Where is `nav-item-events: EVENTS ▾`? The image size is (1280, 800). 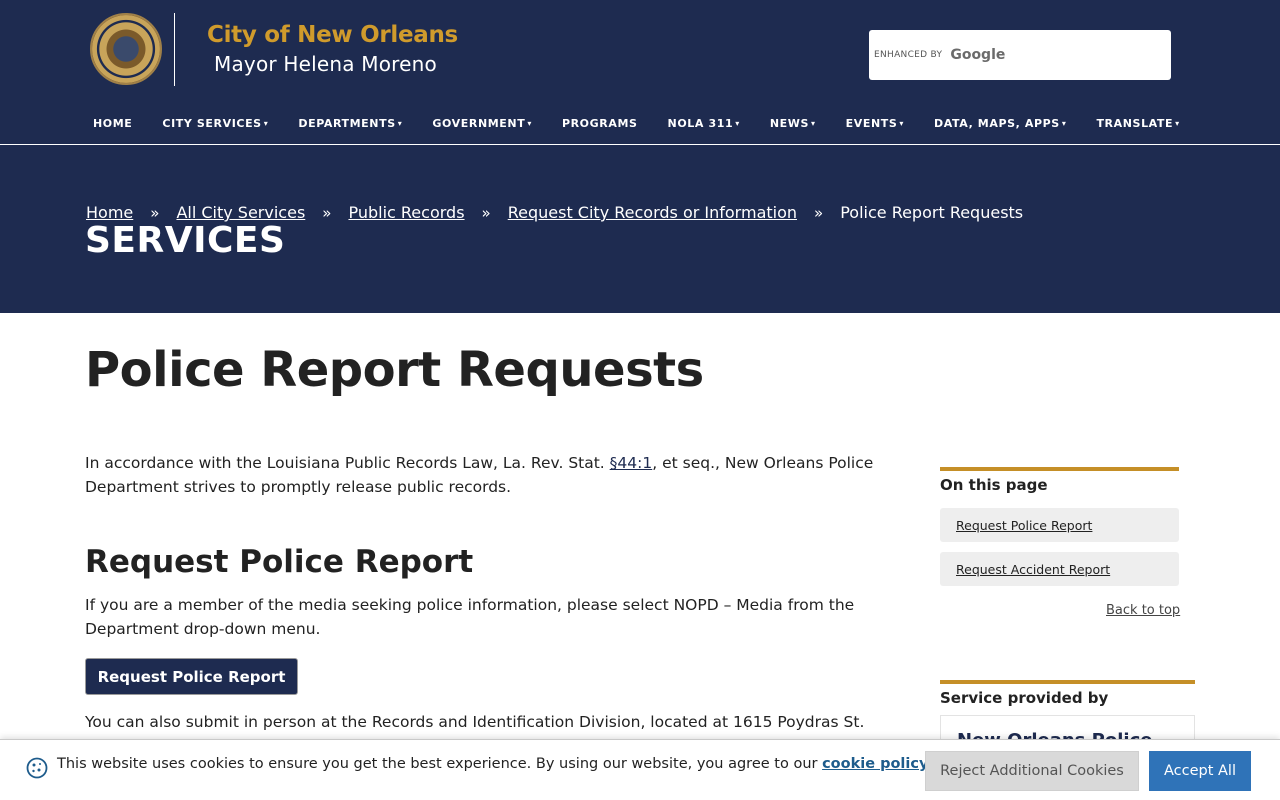 nav-item-events: EVENTS ▾ is located at coordinates (875, 123).